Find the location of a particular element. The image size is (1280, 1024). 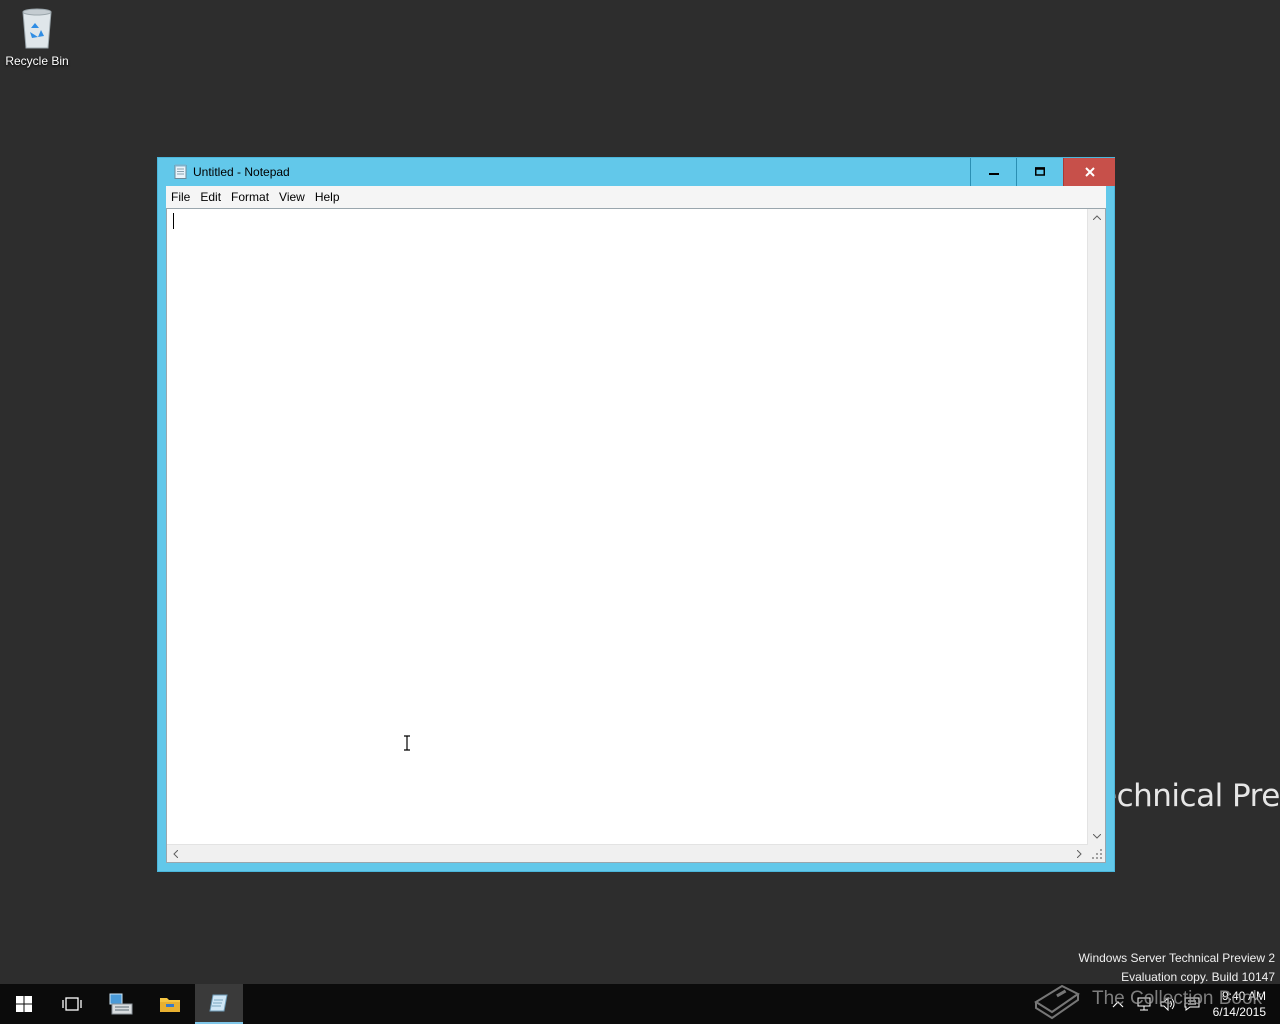

start-button is located at coordinates (24, 1004).